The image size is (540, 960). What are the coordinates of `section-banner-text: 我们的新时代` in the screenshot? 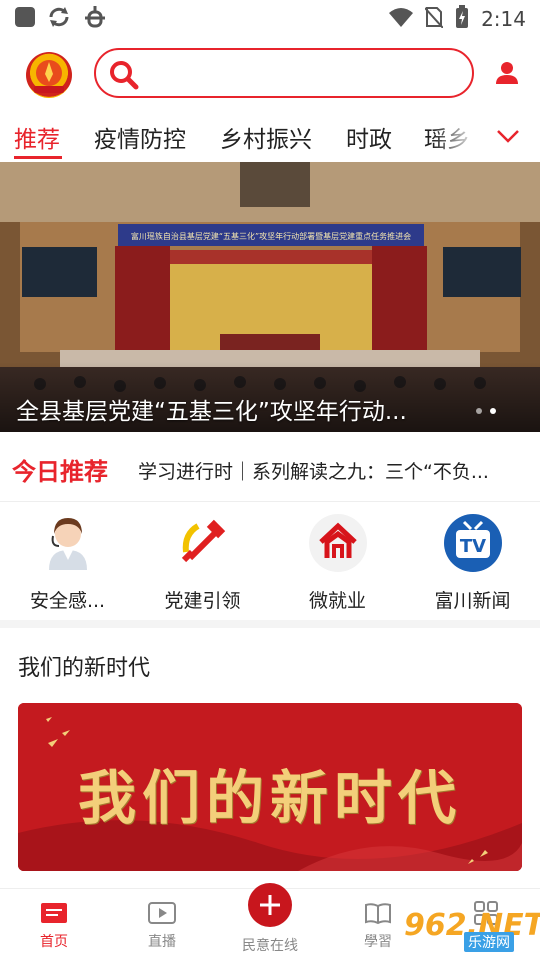 It's located at (270, 798).